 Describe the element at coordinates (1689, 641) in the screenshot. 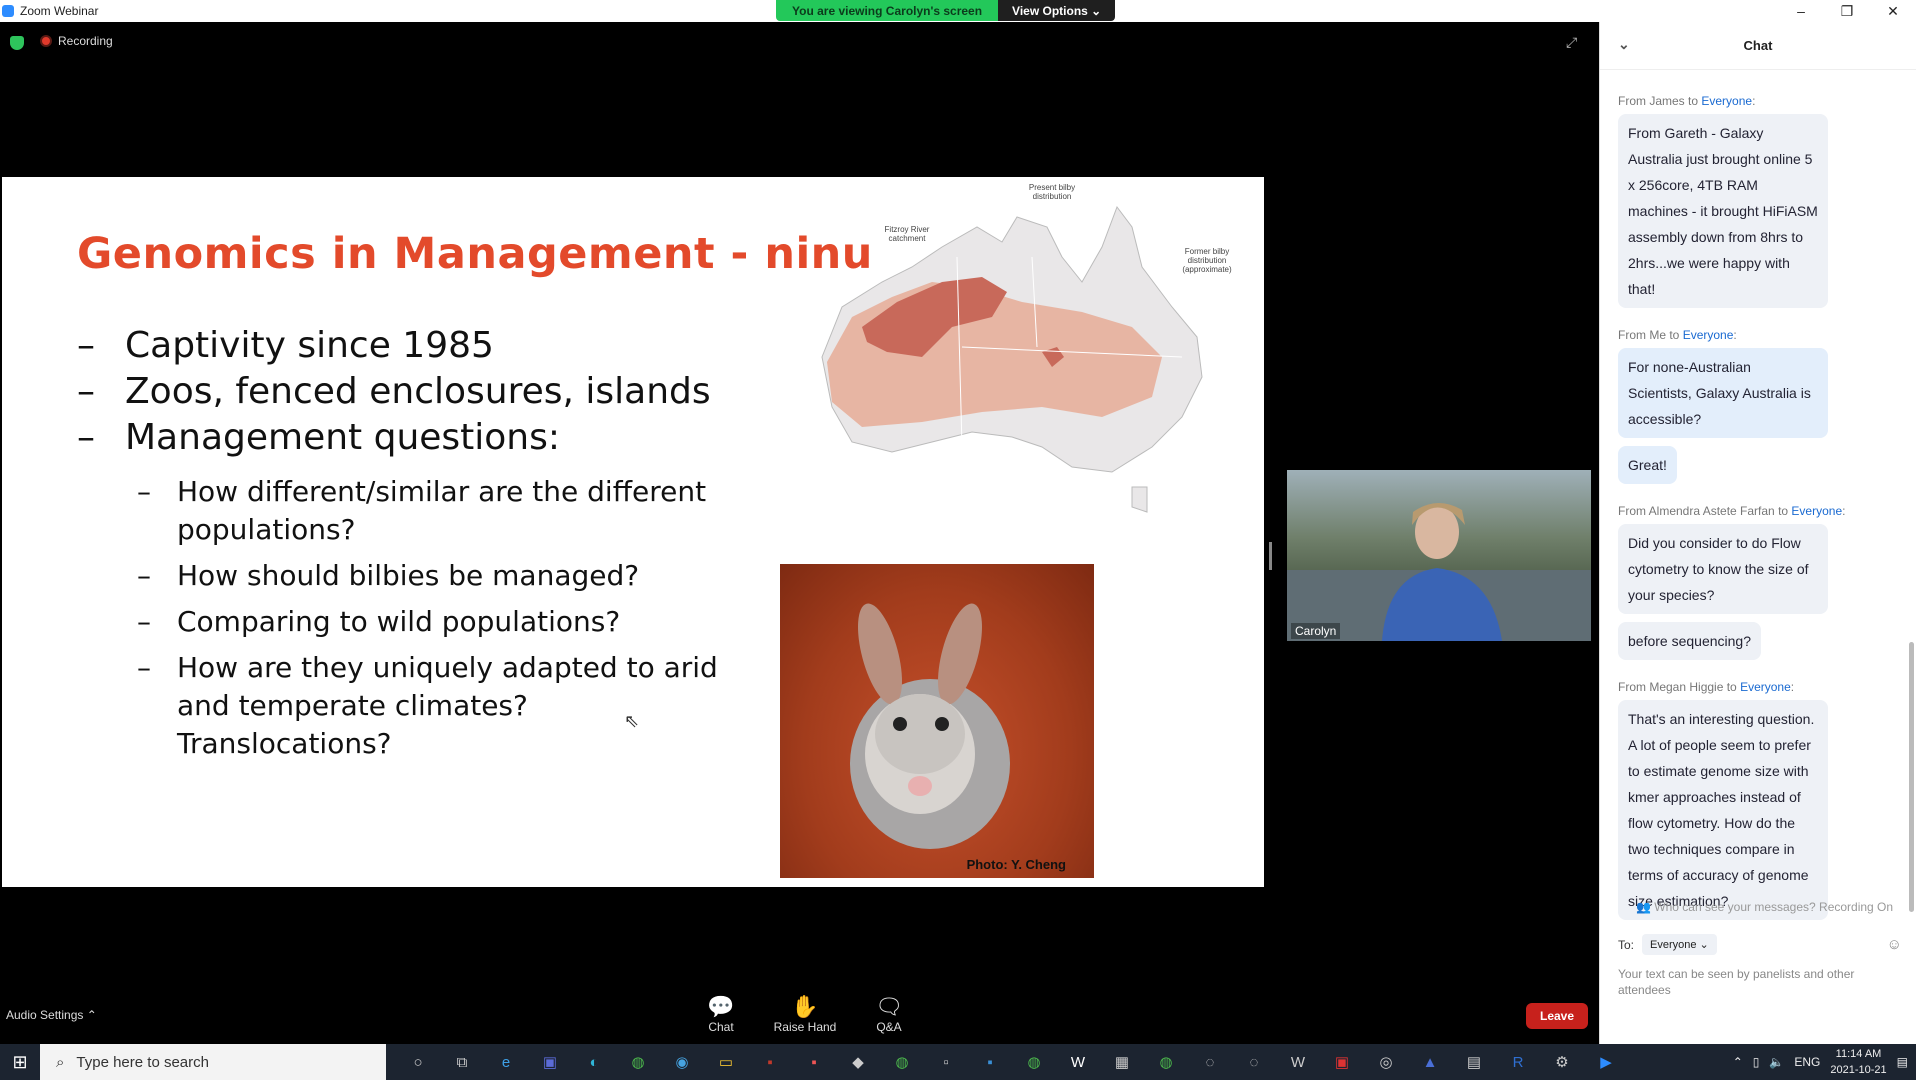

I see `chat-bubble: before sequencing?` at that location.